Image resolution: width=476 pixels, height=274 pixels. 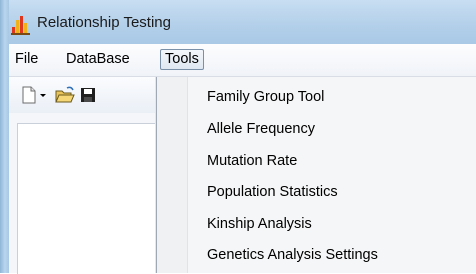 What do you see at coordinates (88, 95) in the screenshot?
I see `save-icon` at bounding box center [88, 95].